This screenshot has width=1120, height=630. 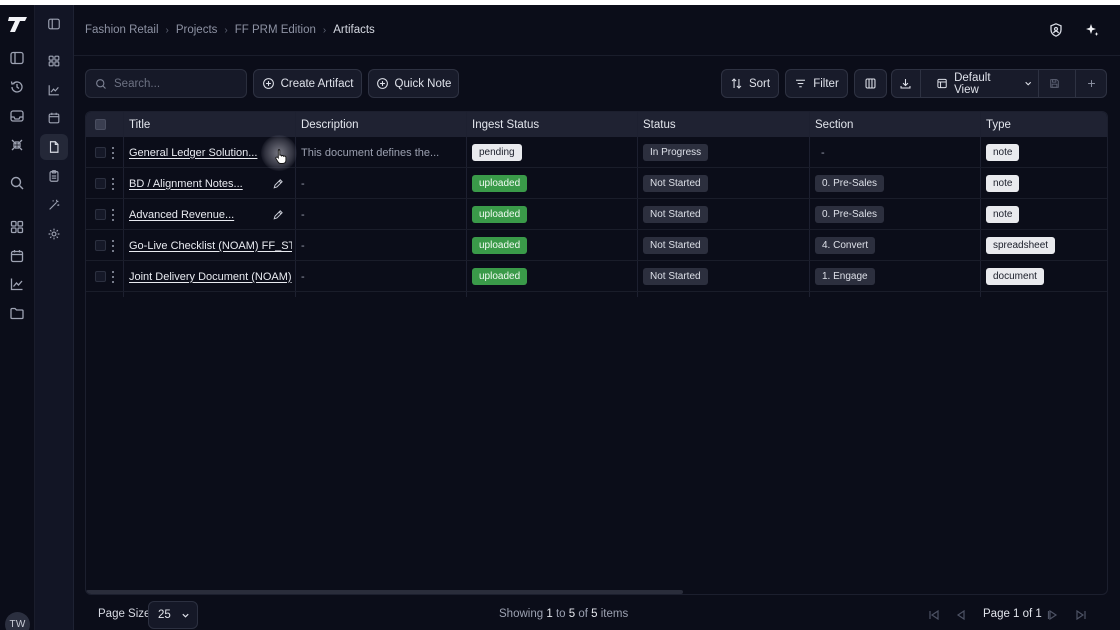 I want to click on previous-page-icon, so click(x=961, y=615).